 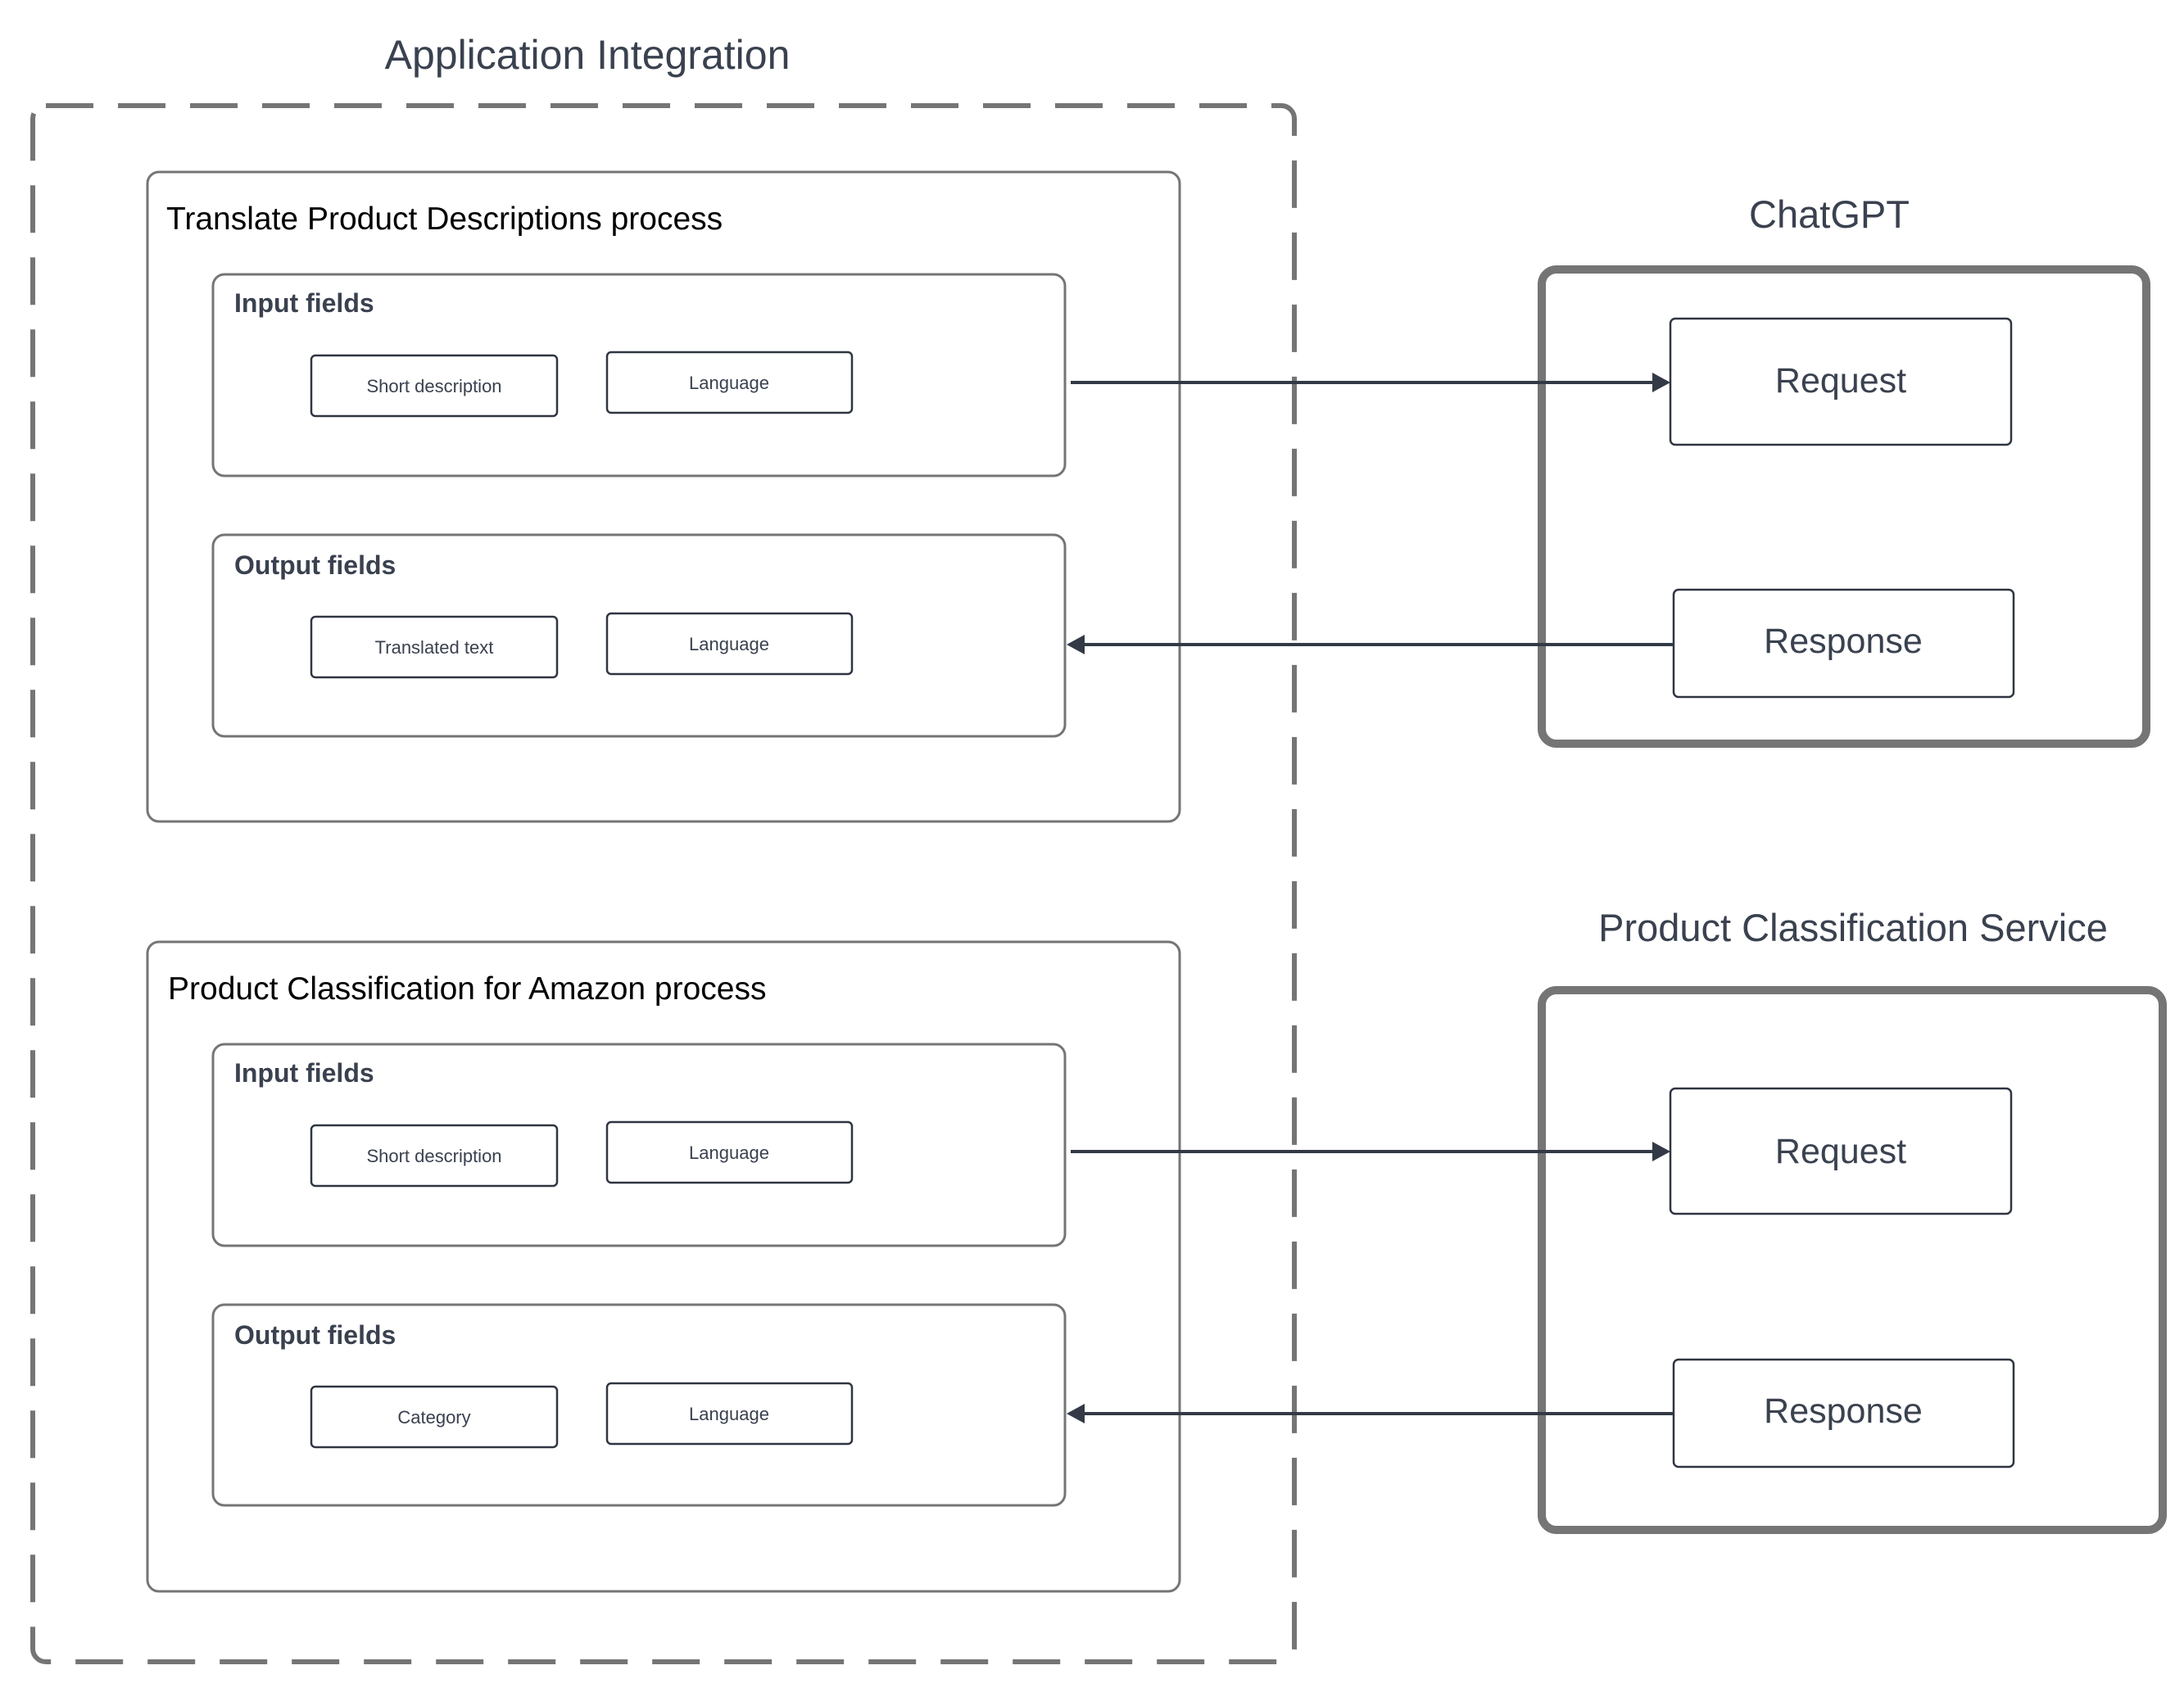 I want to click on field-label: Translated text, so click(x=435, y=647).